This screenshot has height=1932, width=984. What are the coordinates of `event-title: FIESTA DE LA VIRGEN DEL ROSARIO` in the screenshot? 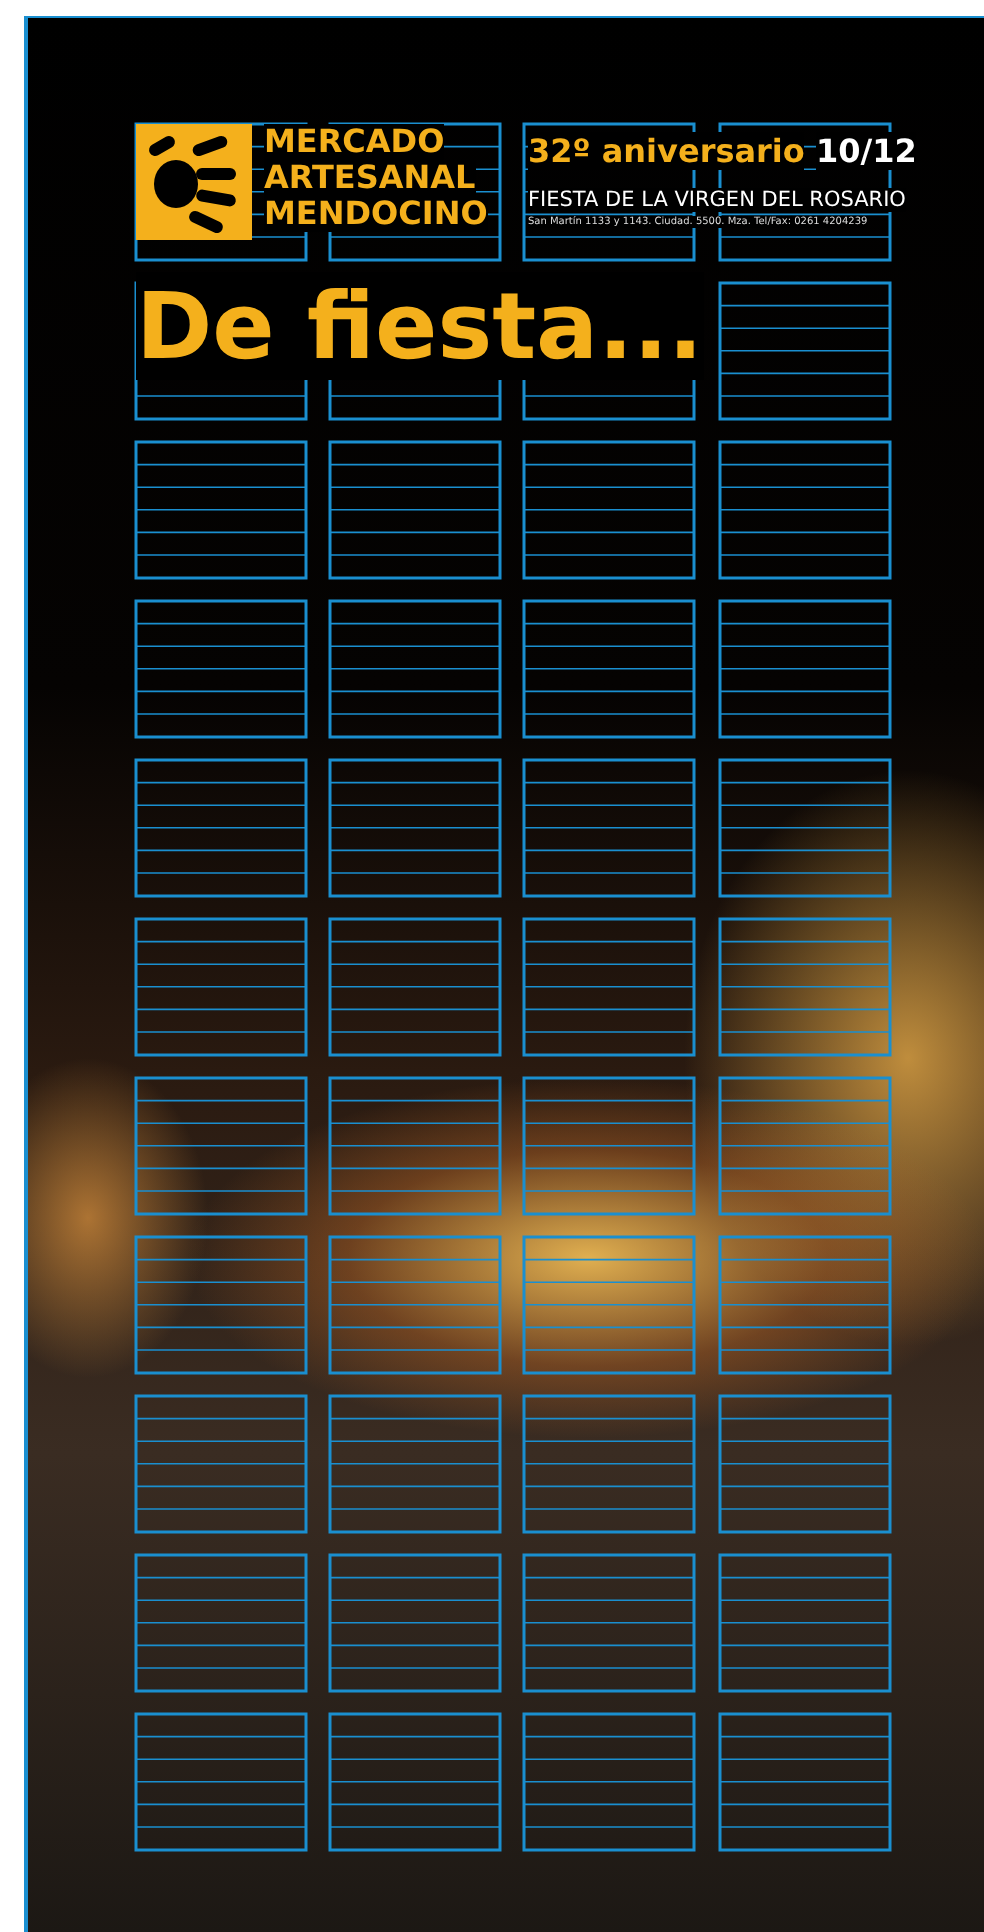 It's located at (717, 200).